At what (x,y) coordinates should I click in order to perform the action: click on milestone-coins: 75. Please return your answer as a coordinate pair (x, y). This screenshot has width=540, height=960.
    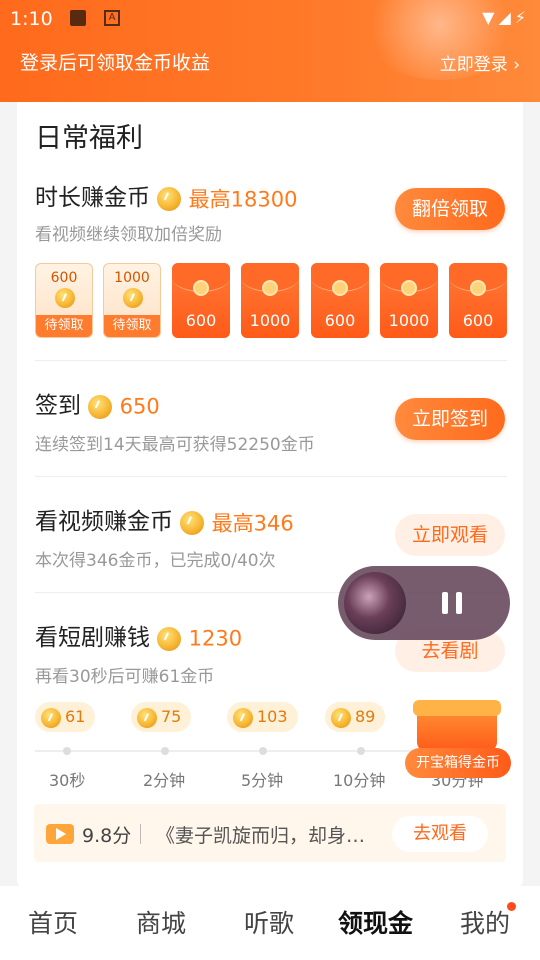
    Looking at the image, I should click on (171, 716).